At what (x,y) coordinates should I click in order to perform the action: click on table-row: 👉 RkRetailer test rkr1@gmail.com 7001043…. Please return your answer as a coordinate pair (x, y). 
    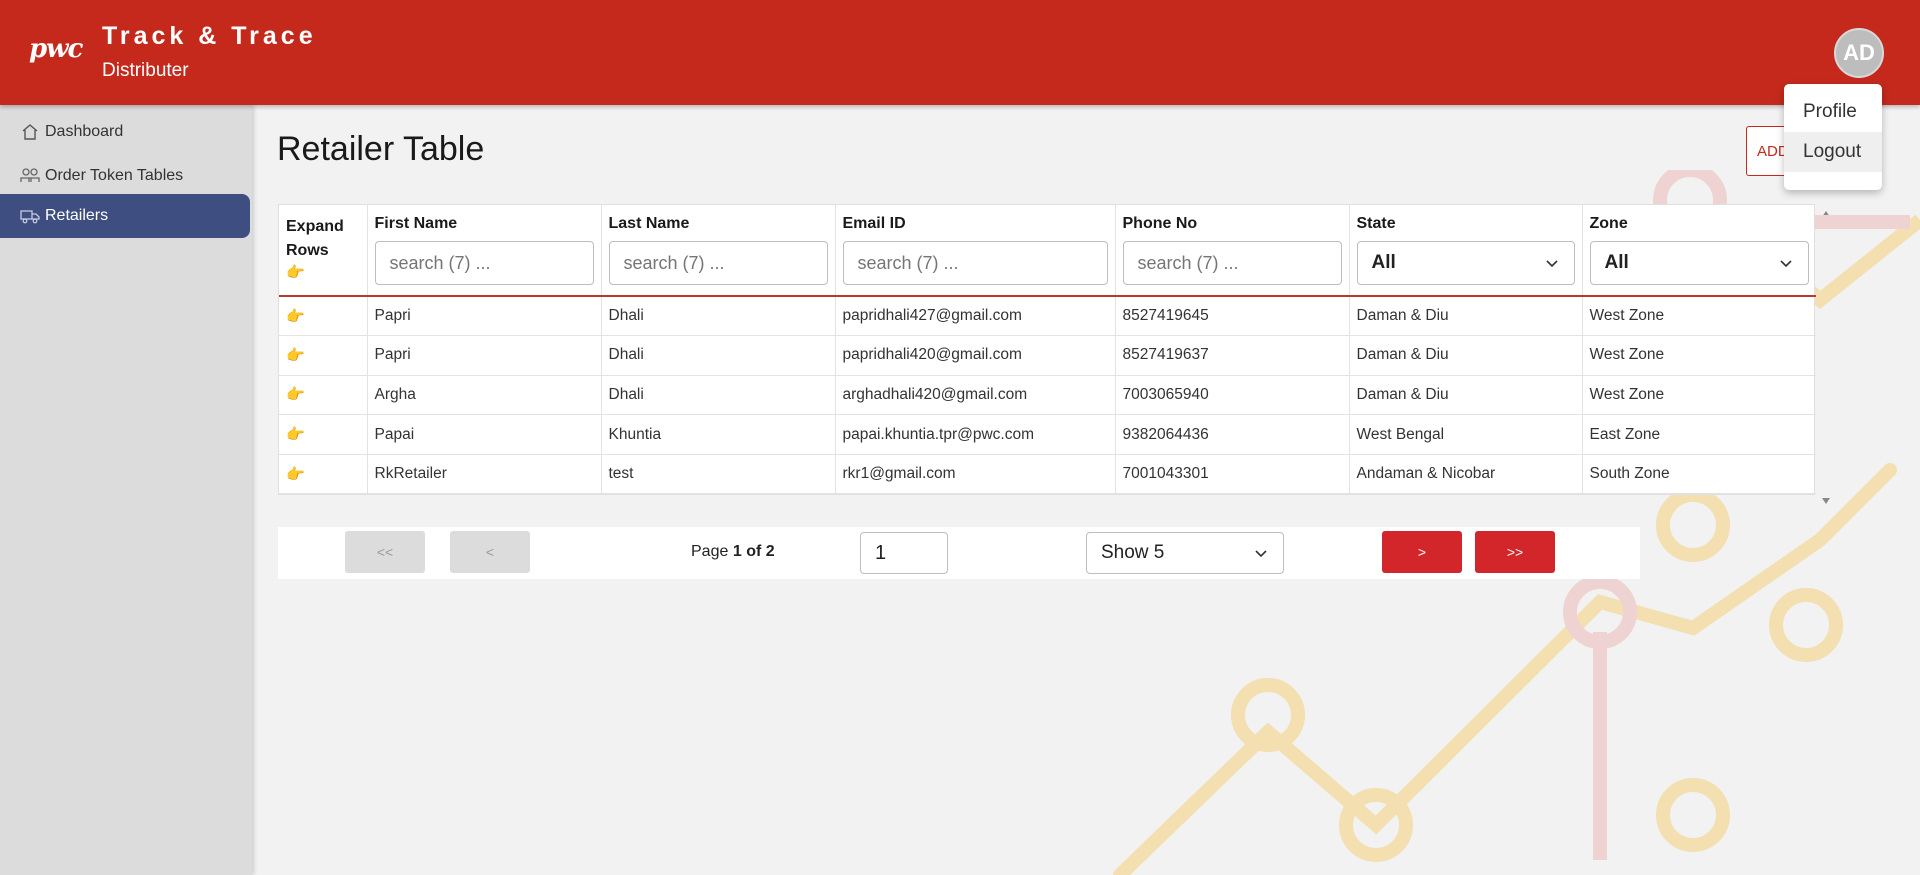
    Looking at the image, I should click on (1047, 474).